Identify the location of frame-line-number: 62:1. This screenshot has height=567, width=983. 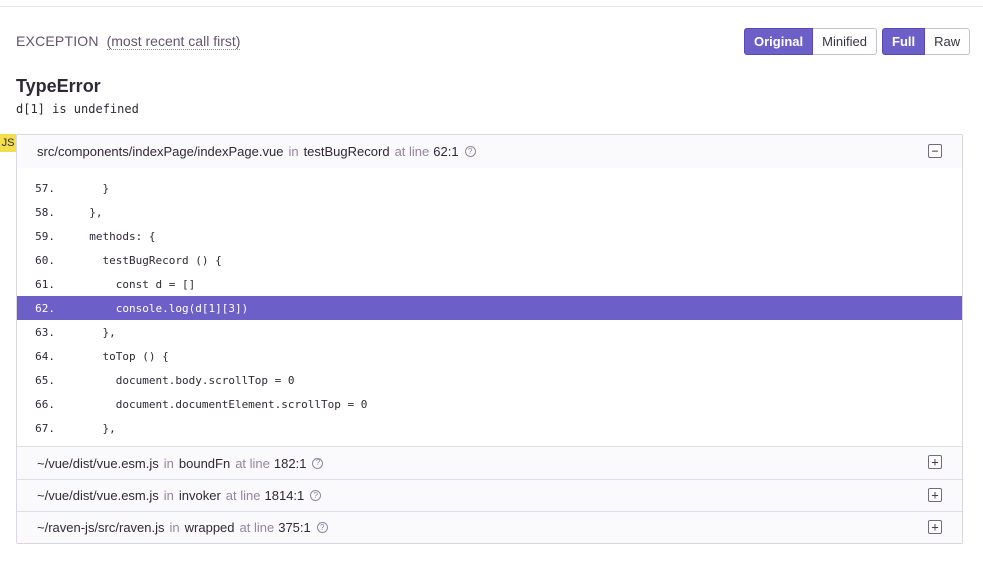
(446, 151).